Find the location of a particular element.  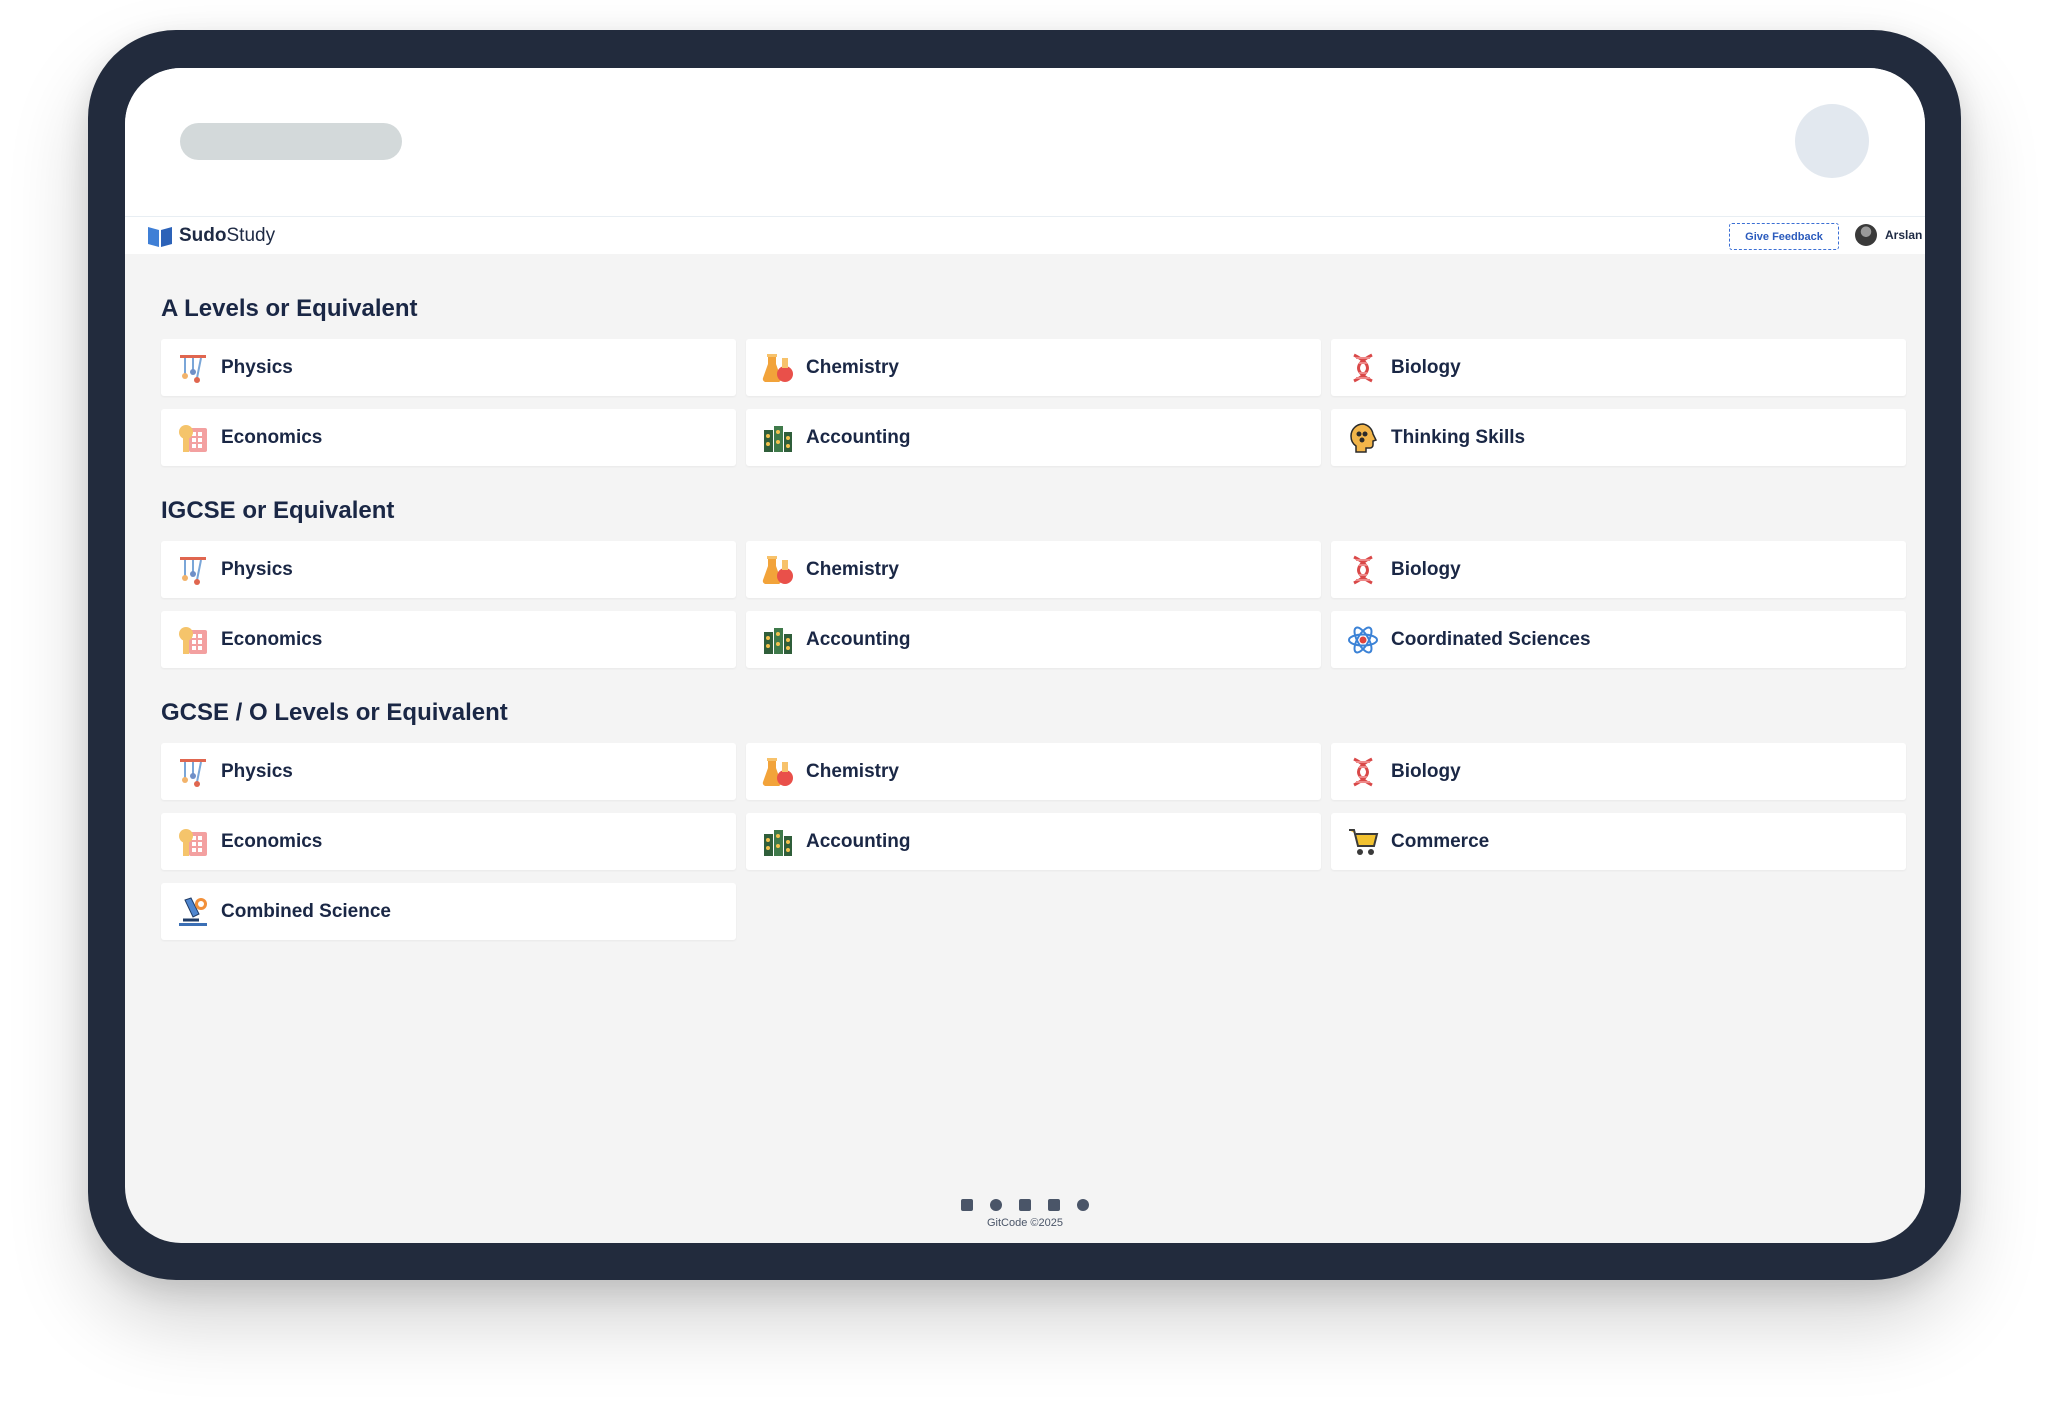

social-links is located at coordinates (1025, 1205).